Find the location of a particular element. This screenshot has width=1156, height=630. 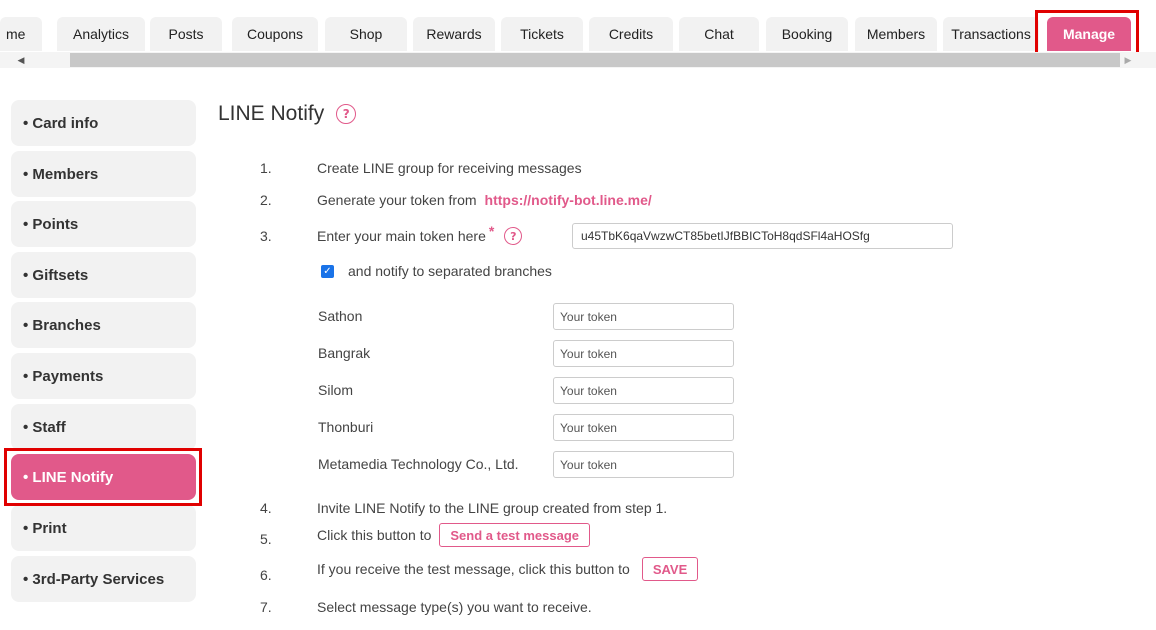

sidebar-item-line-notify: • LINE Notify is located at coordinates (103, 477).